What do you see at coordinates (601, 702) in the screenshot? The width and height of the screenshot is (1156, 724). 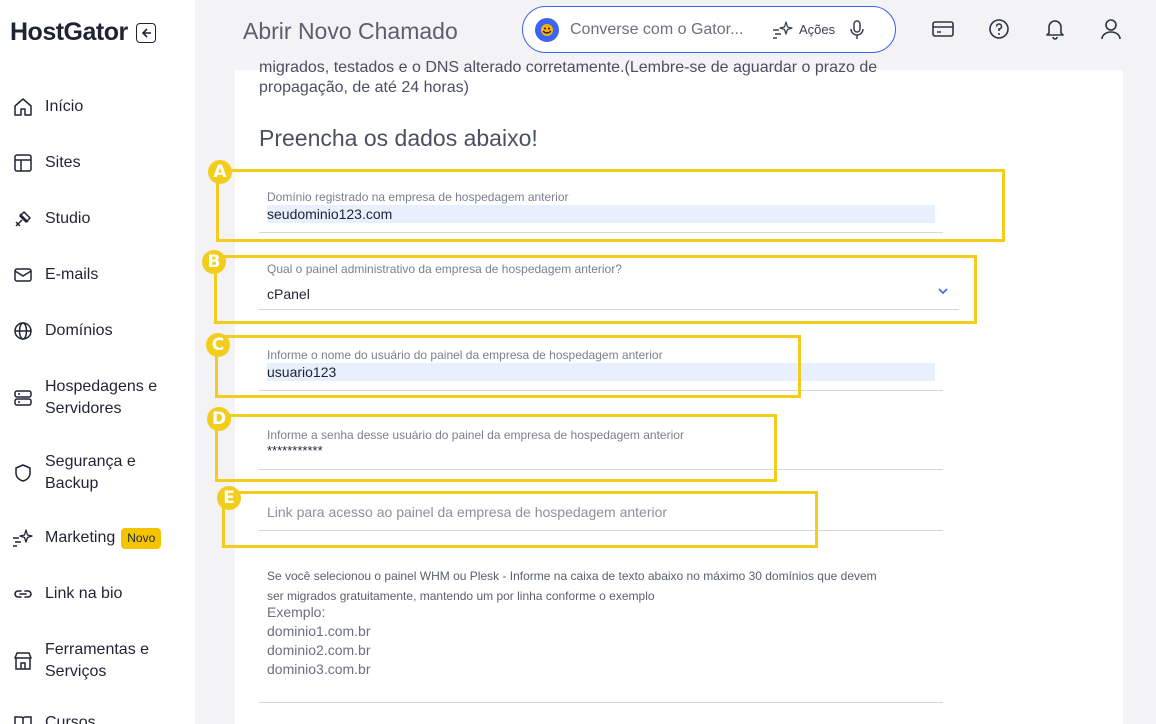 I see `domains-textarea-underline` at bounding box center [601, 702].